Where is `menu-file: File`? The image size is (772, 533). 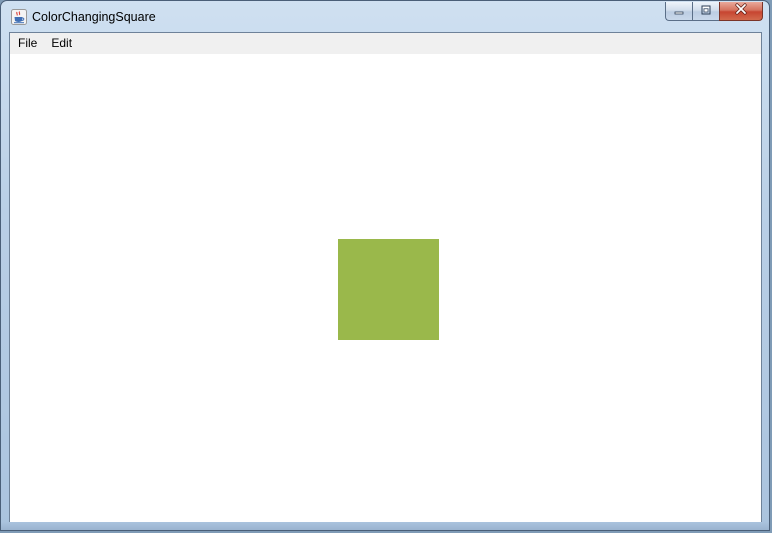
menu-file: File is located at coordinates (27, 43).